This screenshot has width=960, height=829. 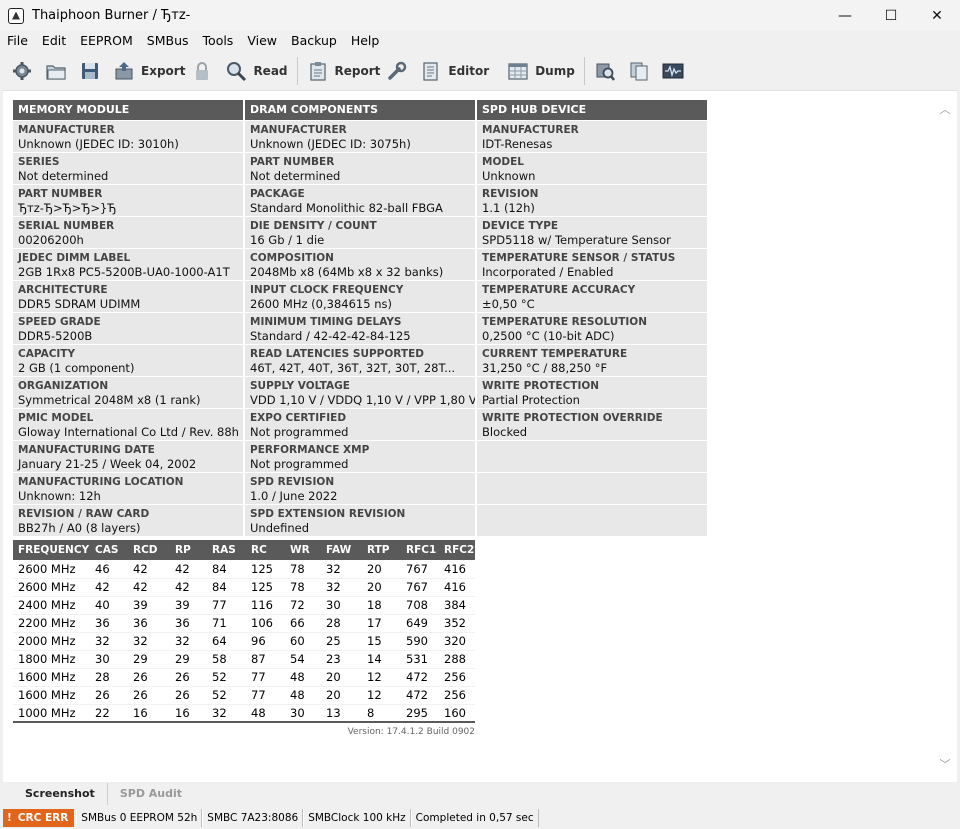 I want to click on field-value: 00206200h, so click(x=51, y=240).